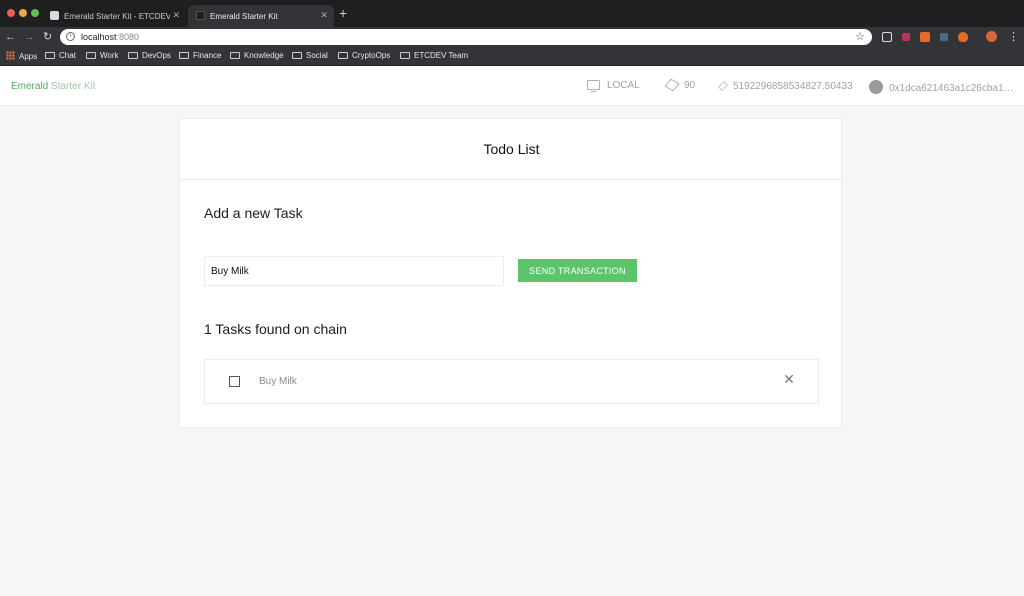  I want to click on browser-tab-1: Emerald Starter Kit - ETCDEV ✕, so click(114, 16).